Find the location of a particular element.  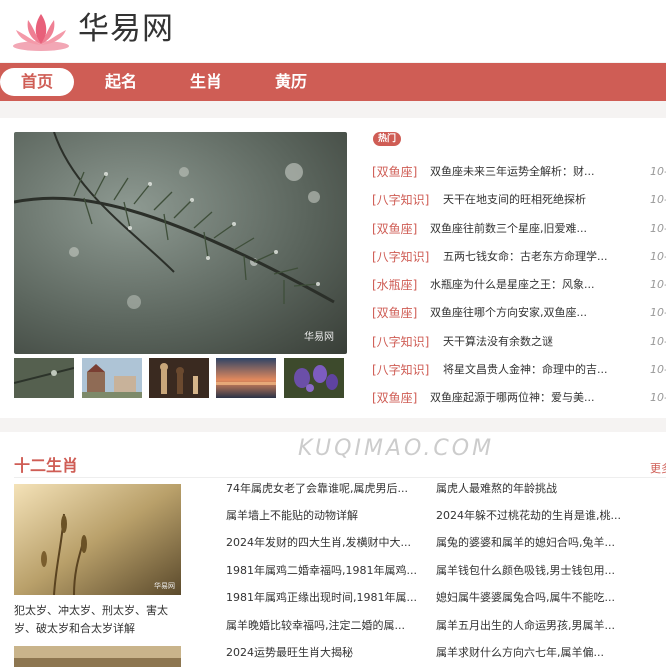

news-item: [八字知识] 将星文昌贵人金神：命理中的吉... 10- is located at coordinates (519, 370).